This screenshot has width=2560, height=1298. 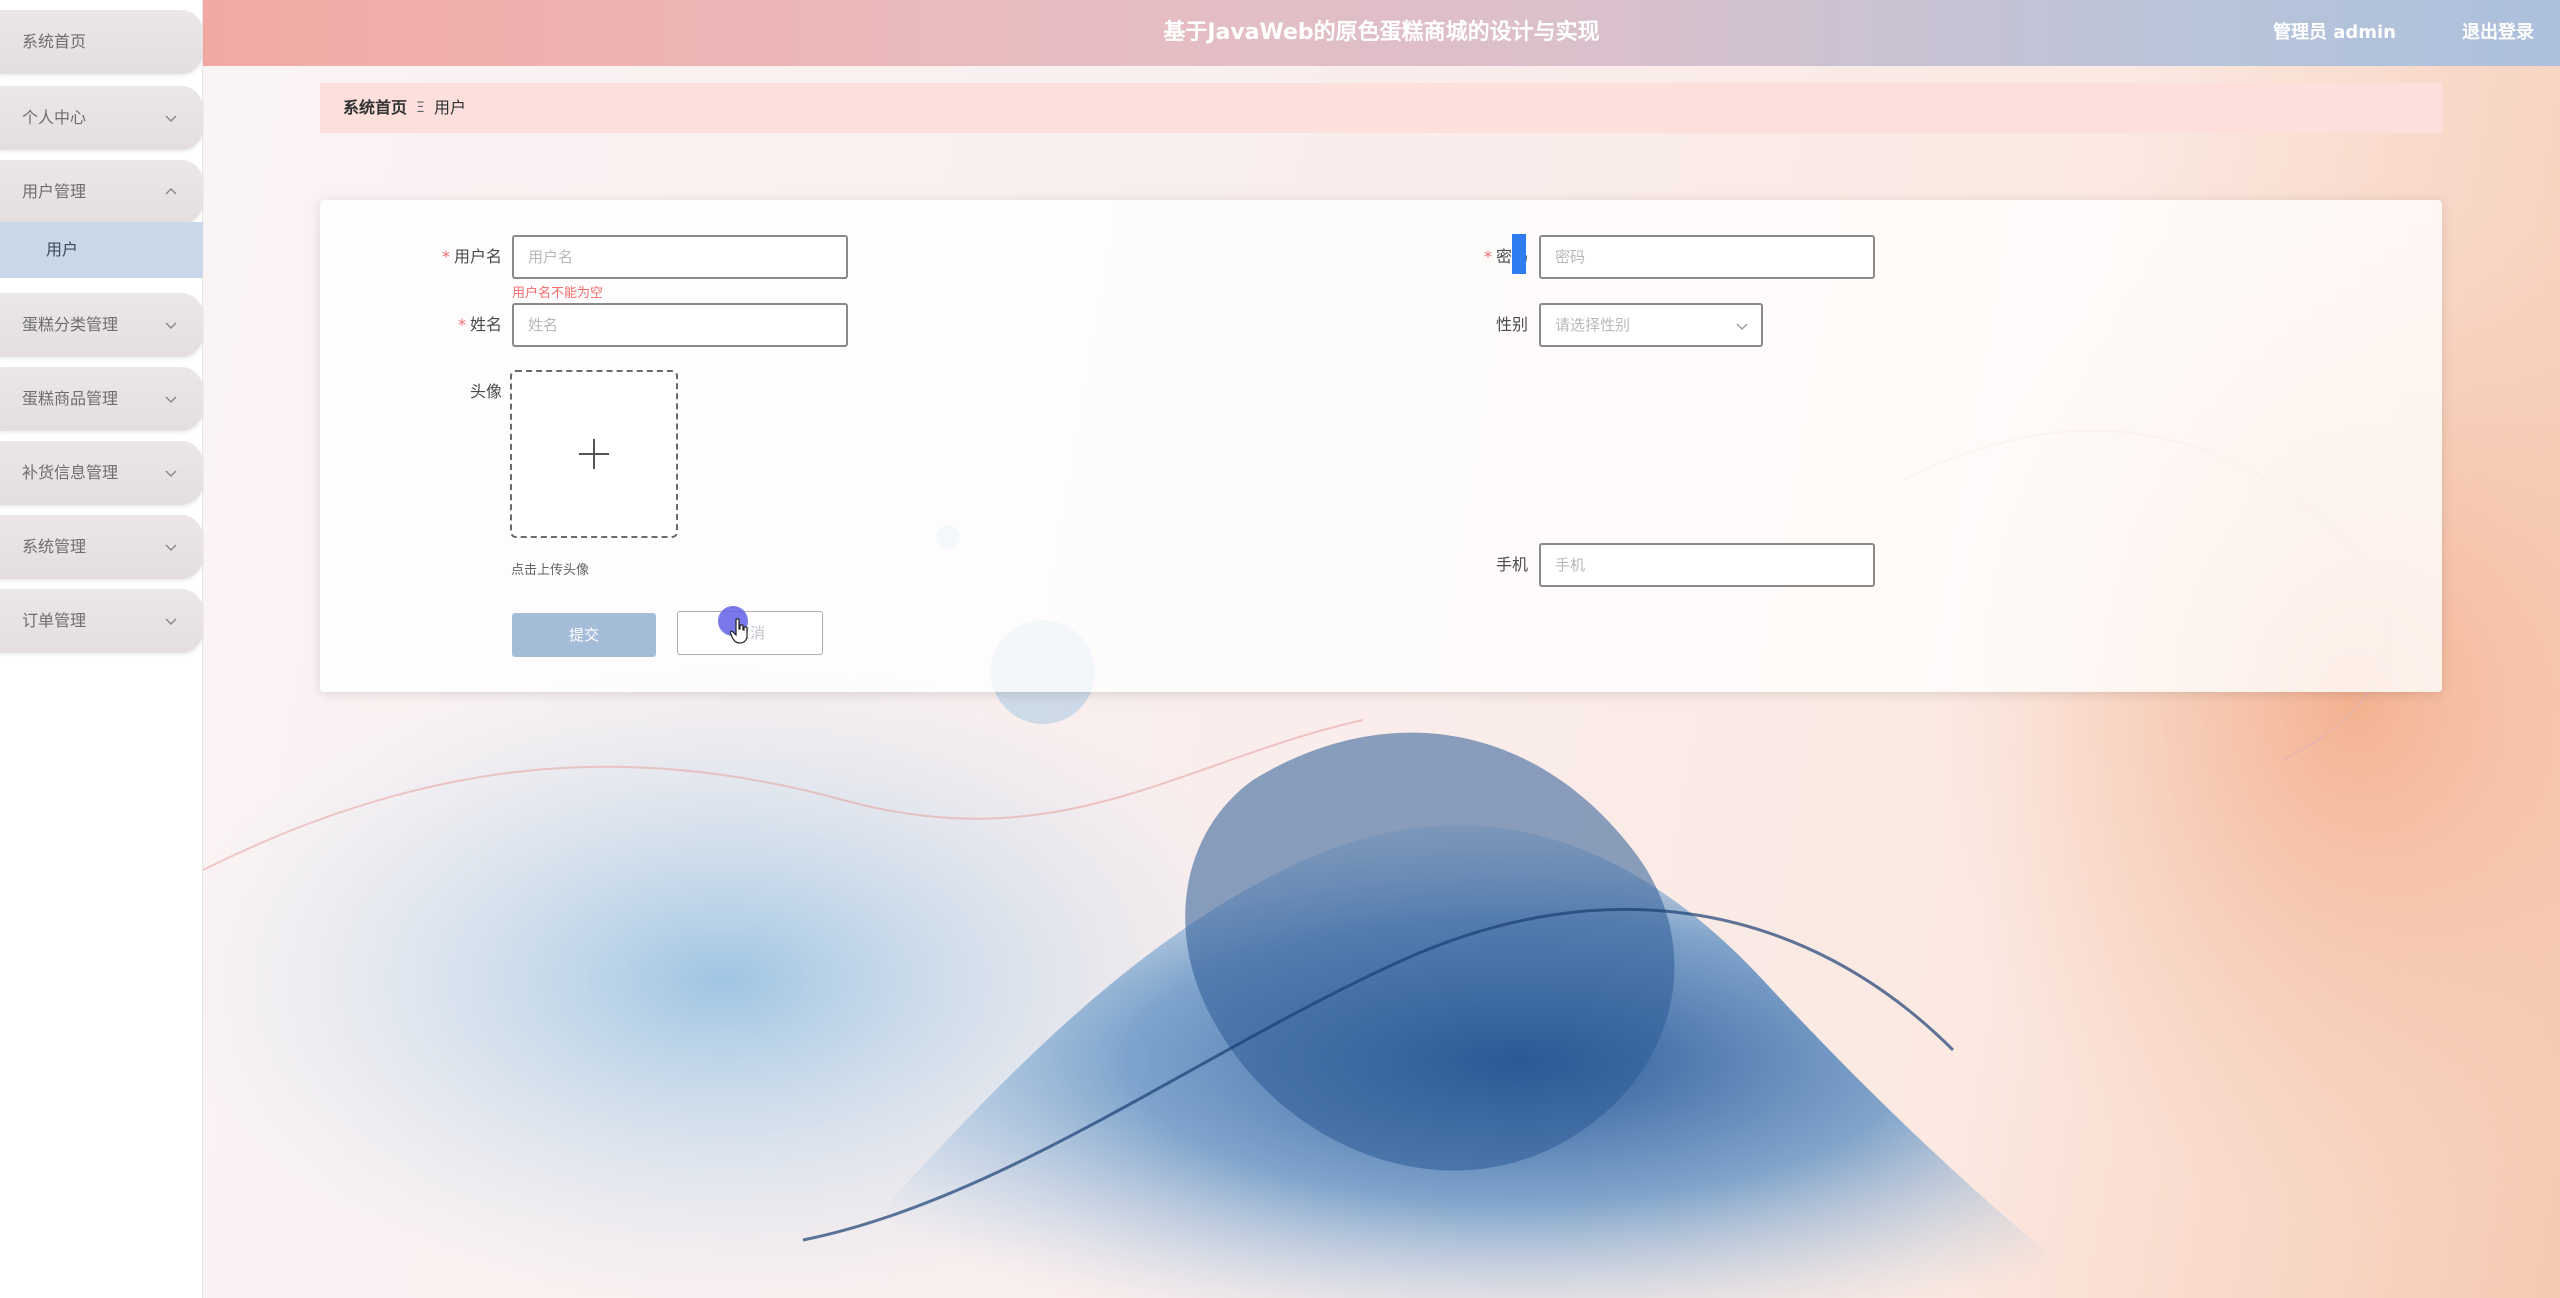 I want to click on sidebar-item-orders: 订单管理, so click(x=101, y=621).